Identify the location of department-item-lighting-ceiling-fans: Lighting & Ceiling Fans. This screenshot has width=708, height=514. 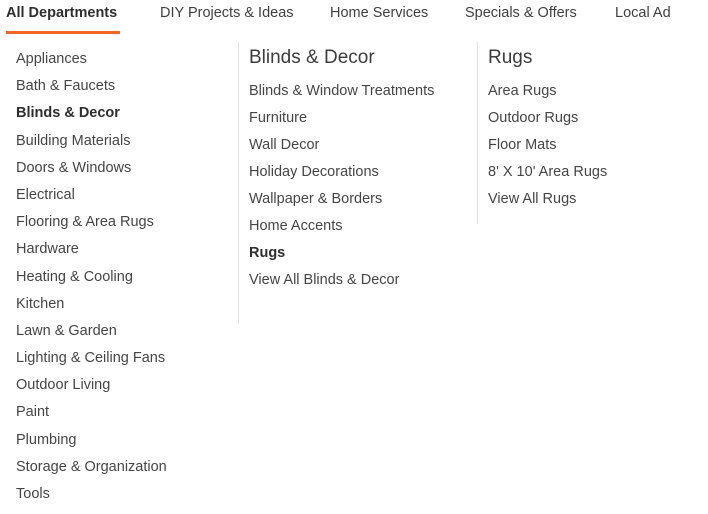
(124, 358).